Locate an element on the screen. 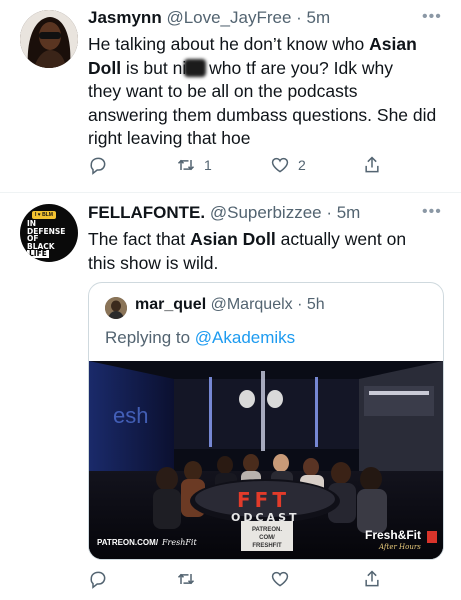  tweet-header: Jasmynn @Love_JayFree · 5m is located at coordinates (209, 18).